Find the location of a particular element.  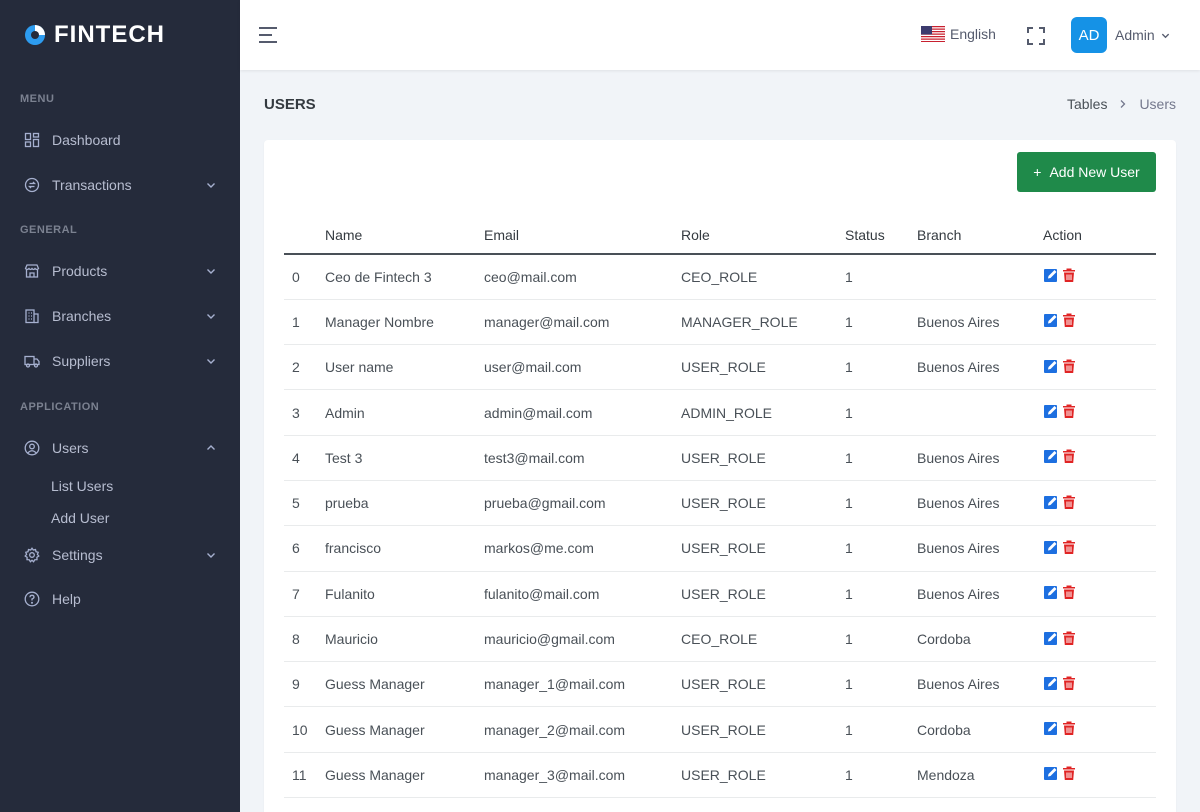

sidebar-item-label: Help is located at coordinates (66, 598).